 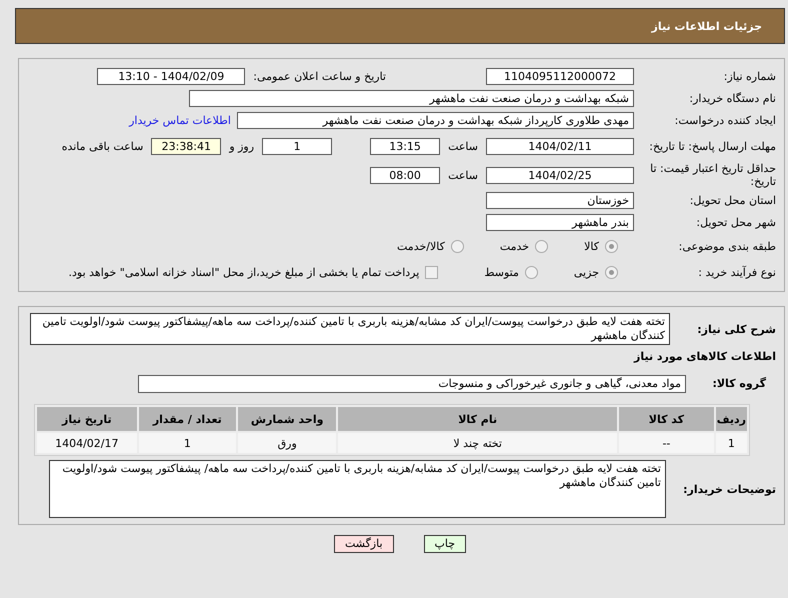 I want to click on remaining-time-field: 23:38:41, so click(x=186, y=146).